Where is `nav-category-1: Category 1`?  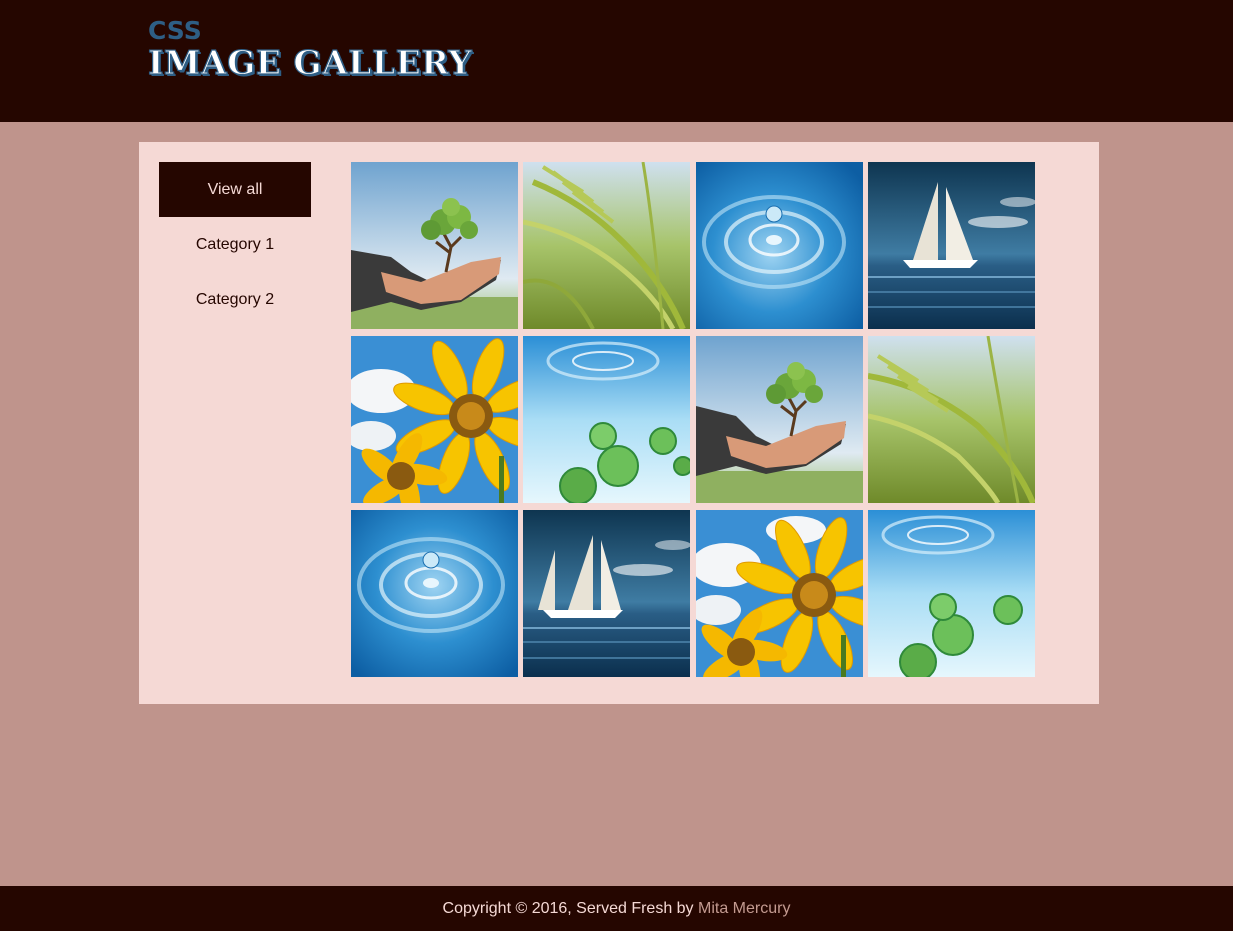
nav-category-1: Category 1 is located at coordinates (235, 244).